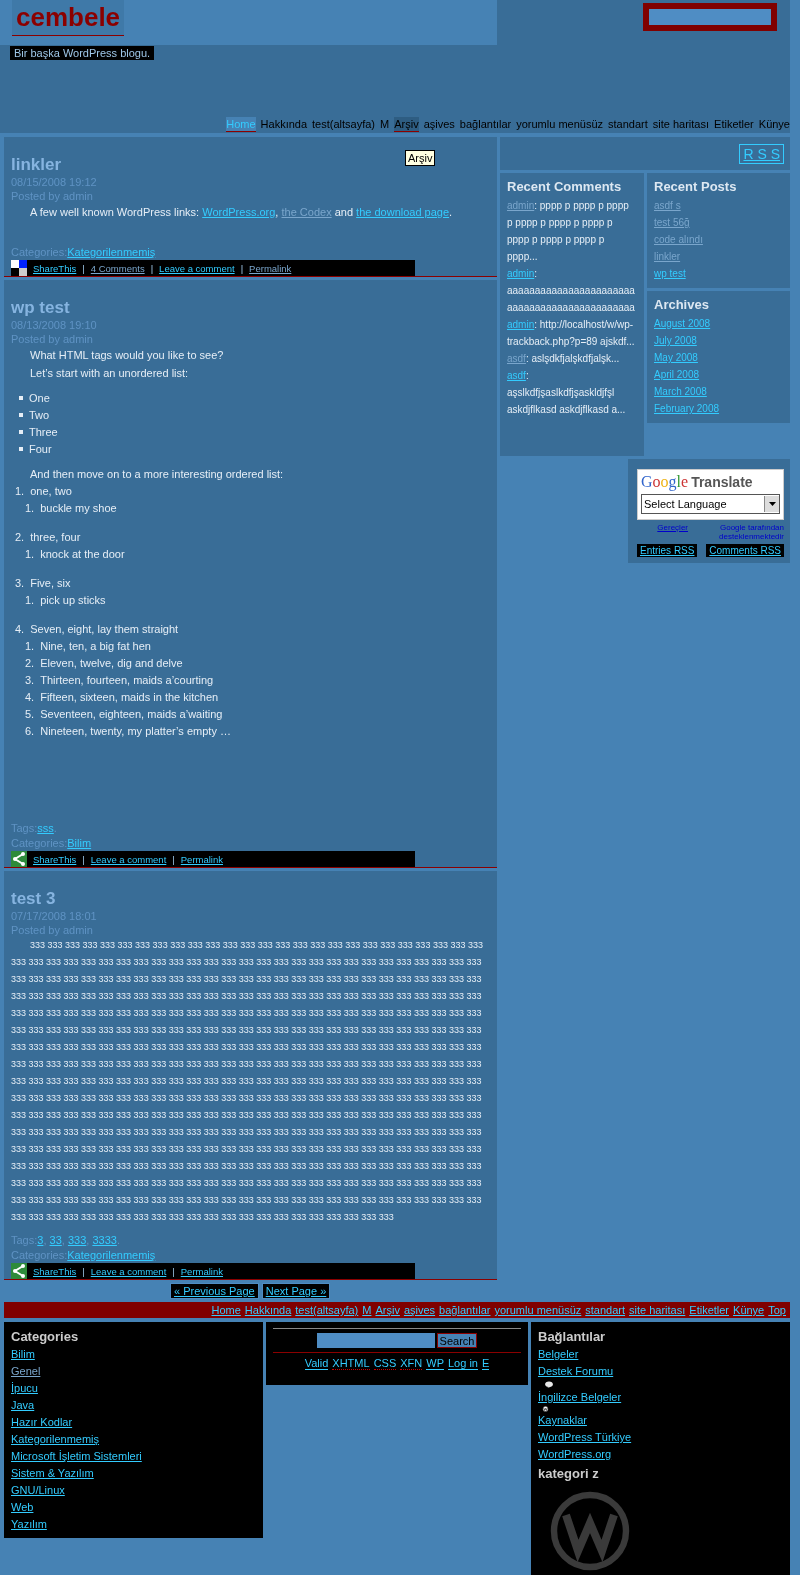 The image size is (800, 1575). Describe the element at coordinates (351, 1363) in the screenshot. I see `footer-link: XHTML` at that location.